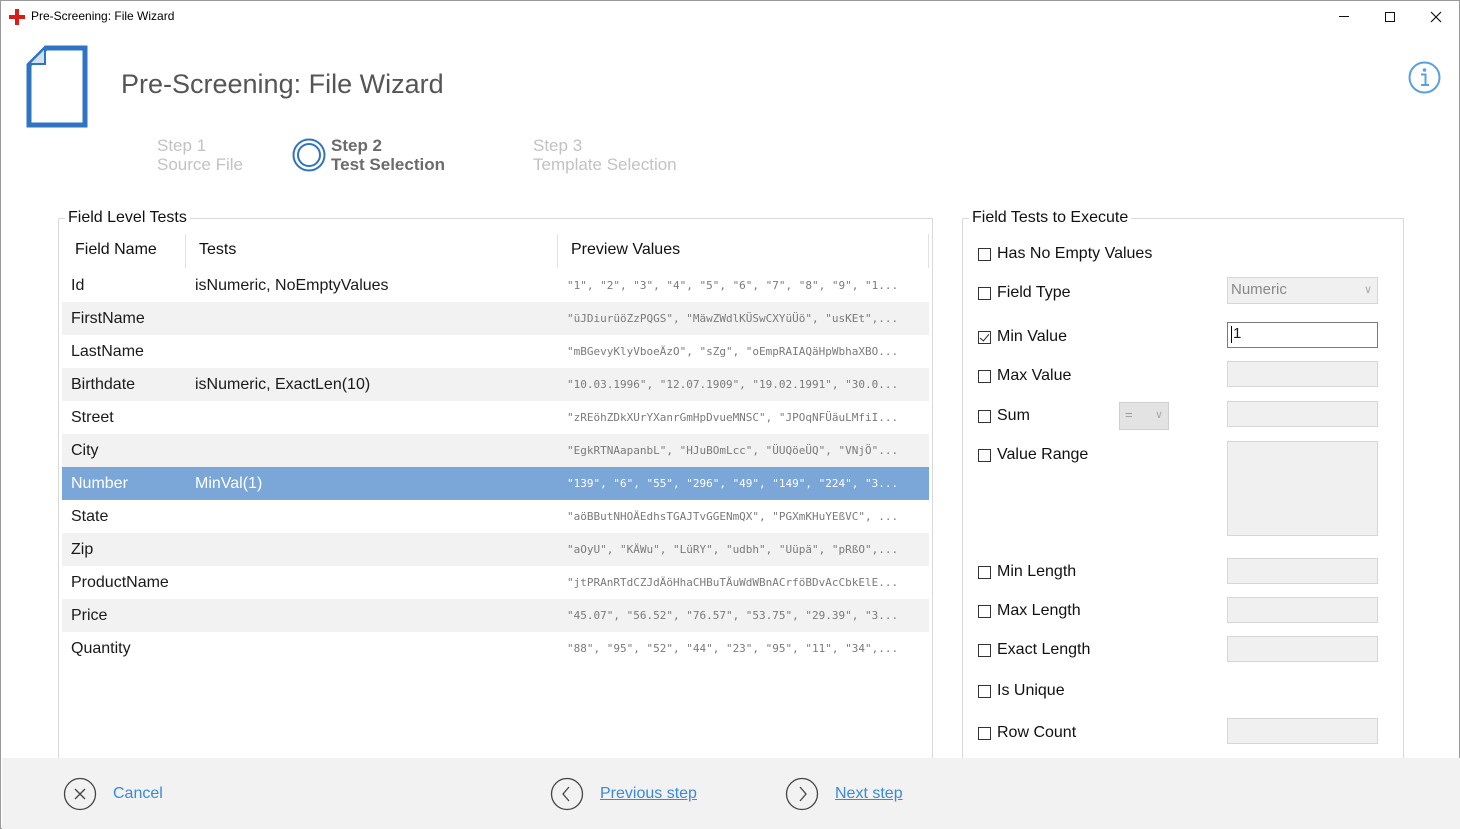  What do you see at coordinates (103, 16) in the screenshot?
I see `window-title: Pre-Screening: File Wizard` at bounding box center [103, 16].